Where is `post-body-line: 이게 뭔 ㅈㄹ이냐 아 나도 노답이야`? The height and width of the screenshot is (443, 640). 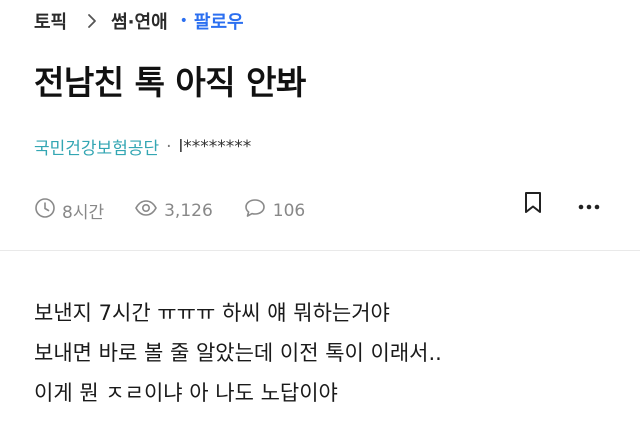 post-body-line: 이게 뭔 ㅈㄹ이냐 아 나도 노답이야 is located at coordinates (186, 393).